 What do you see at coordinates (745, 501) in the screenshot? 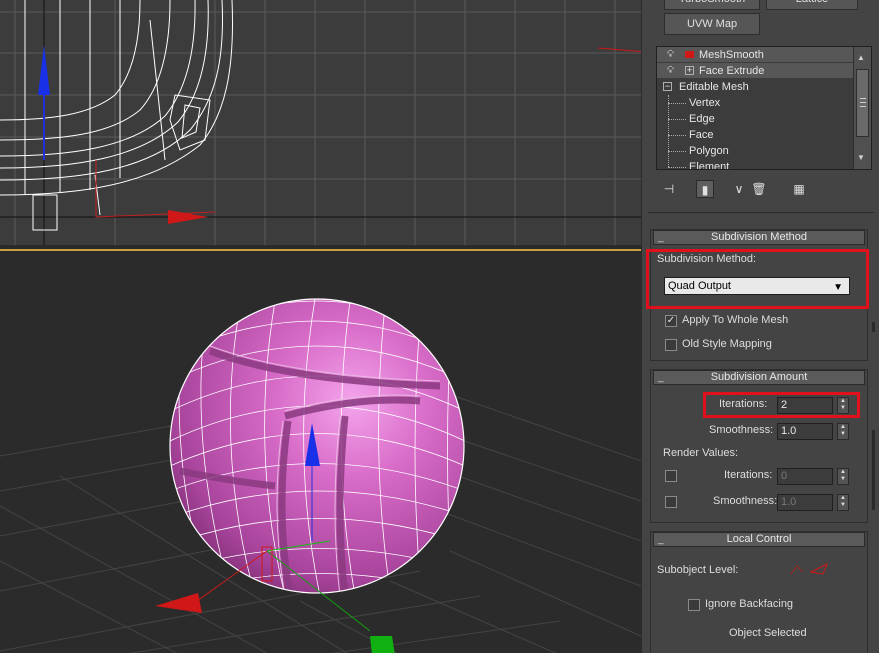
I see `render-smoothness-label: Smoothness:` at bounding box center [745, 501].